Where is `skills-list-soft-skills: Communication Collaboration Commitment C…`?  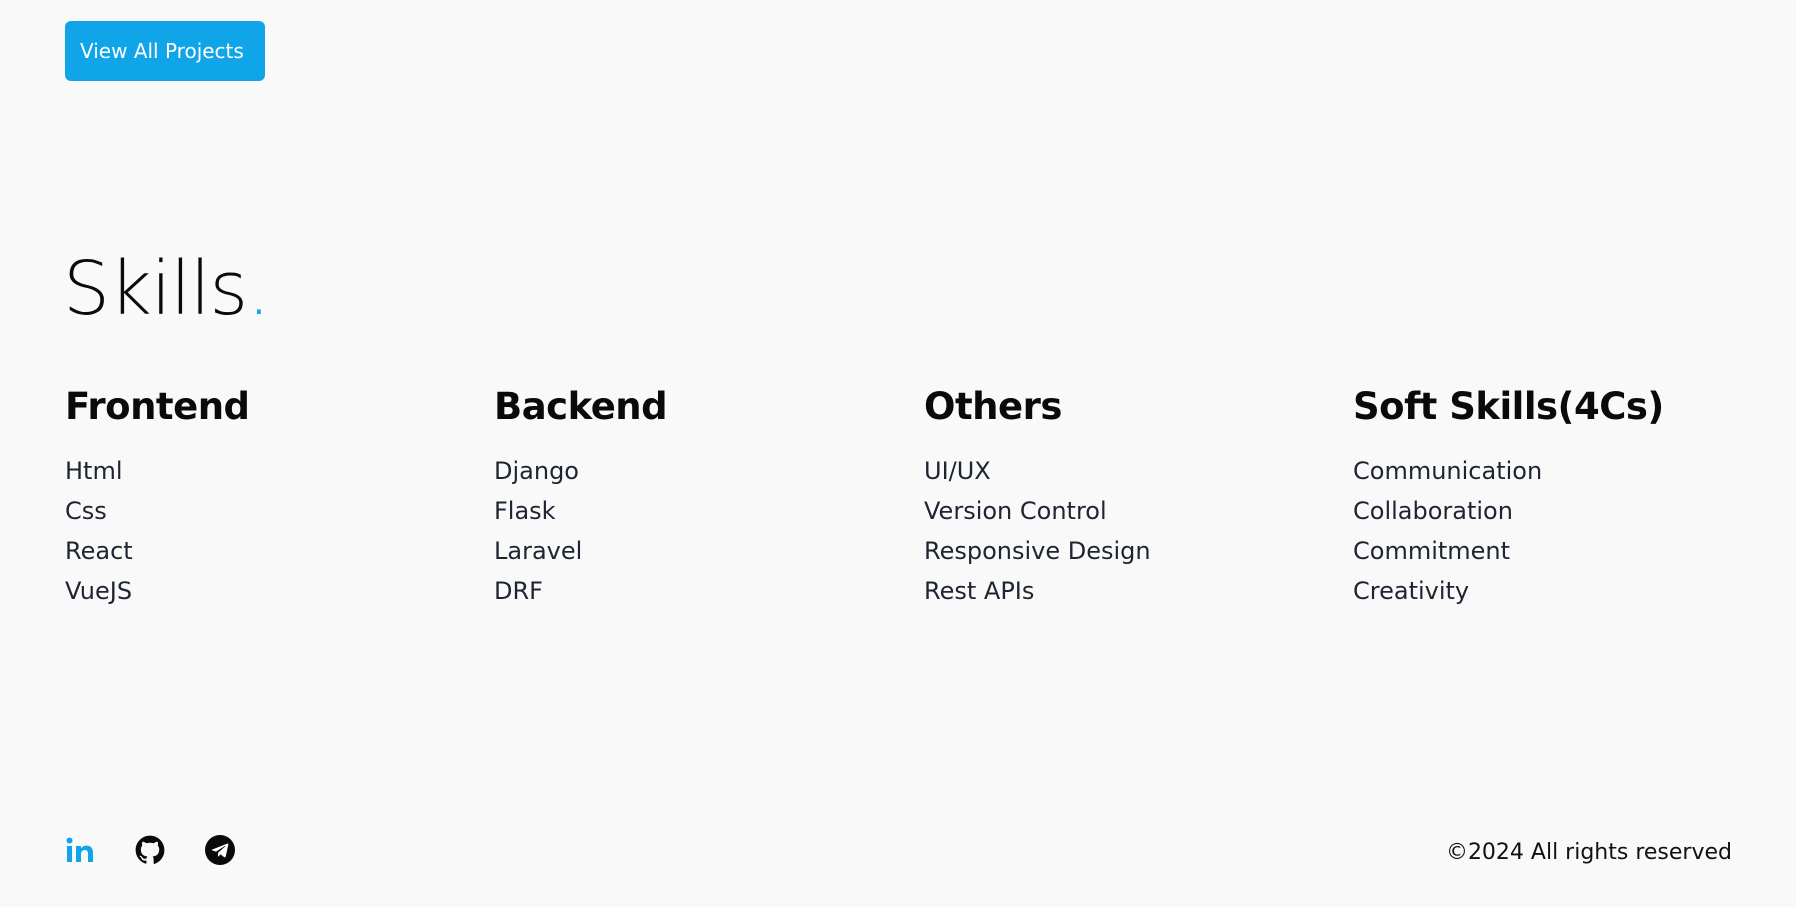 skills-list-soft-skills: Communication Collaboration Commitment C… is located at coordinates (1553, 531).